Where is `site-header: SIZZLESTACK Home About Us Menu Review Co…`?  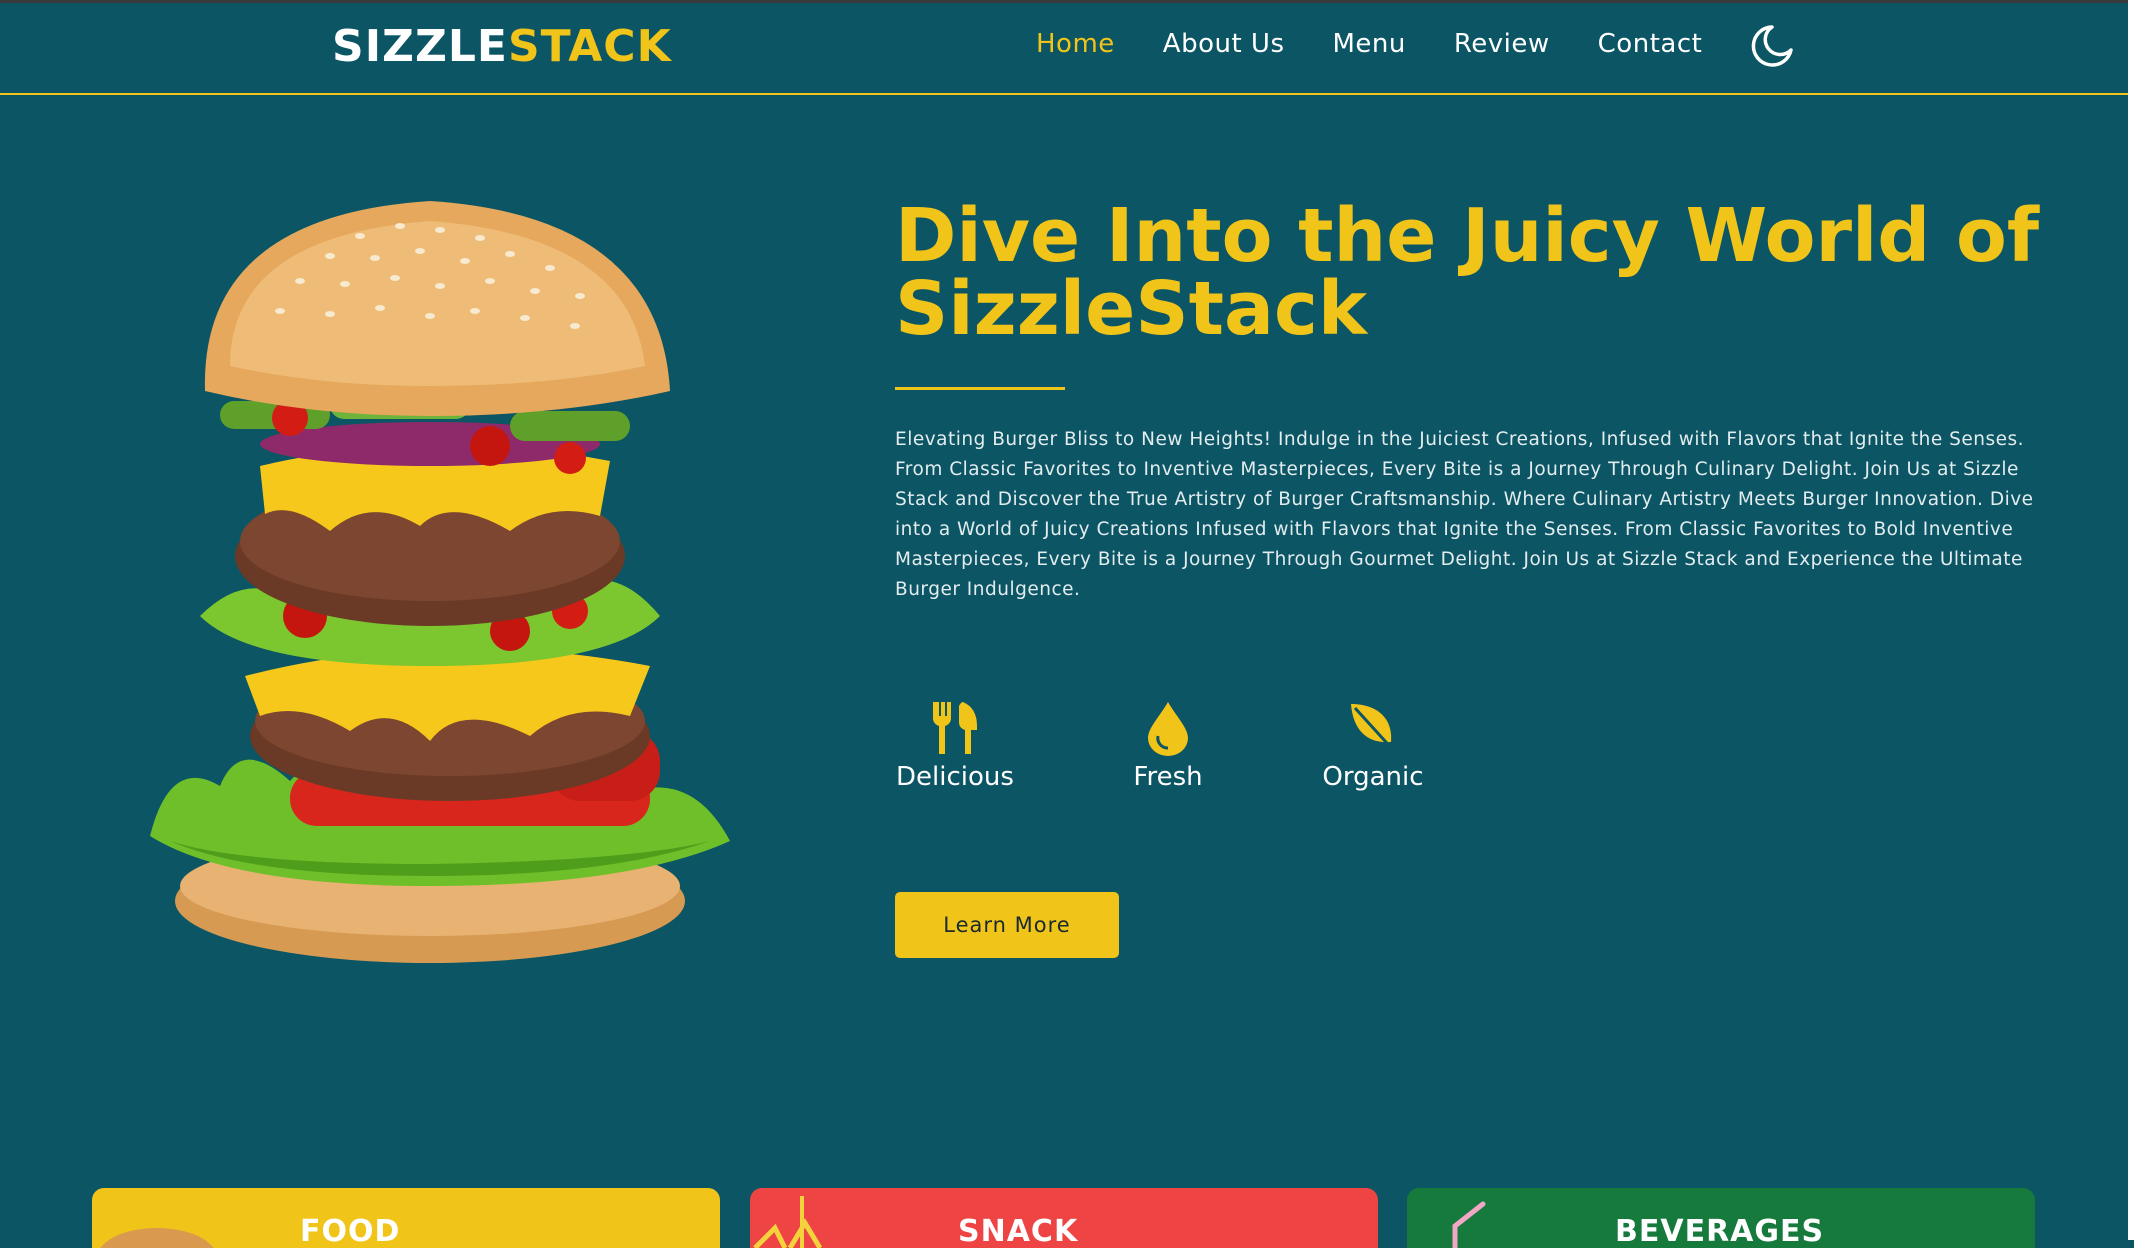
site-header: SIZZLESTACK Home About Us Menu Review Co… is located at coordinates (1064, 49).